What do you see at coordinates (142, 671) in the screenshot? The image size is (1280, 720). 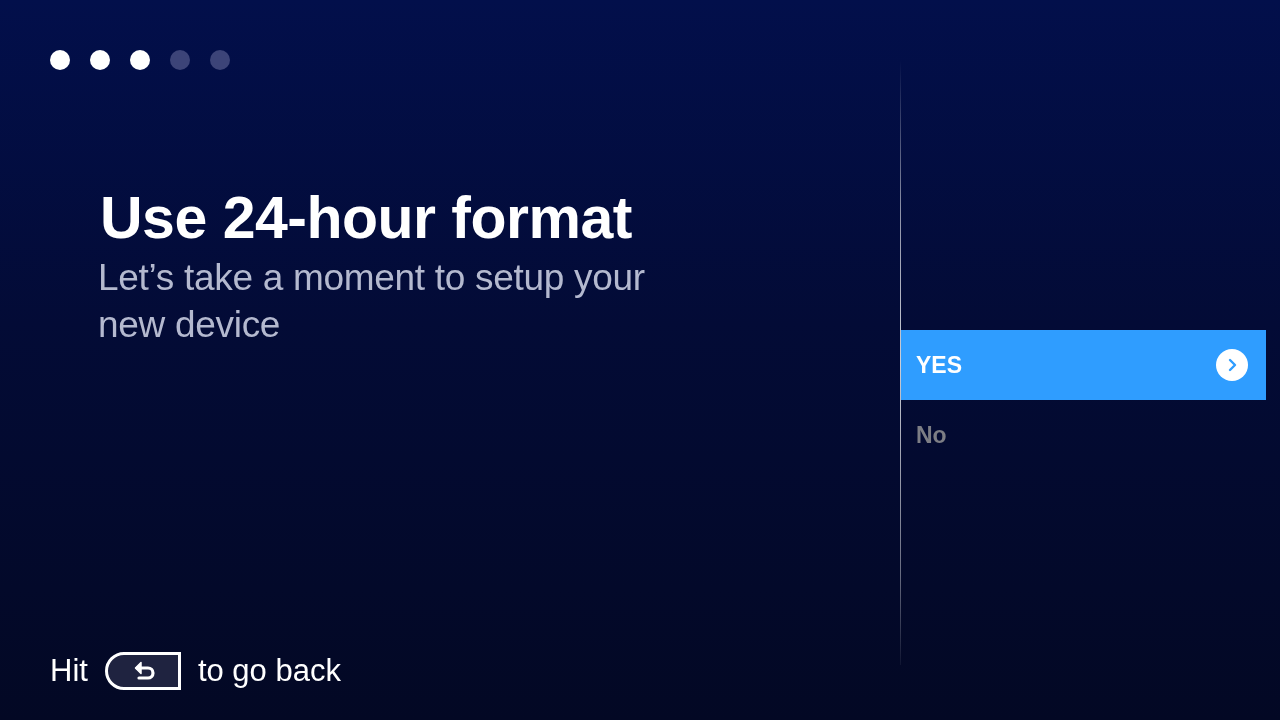 I see `back-key-icon` at bounding box center [142, 671].